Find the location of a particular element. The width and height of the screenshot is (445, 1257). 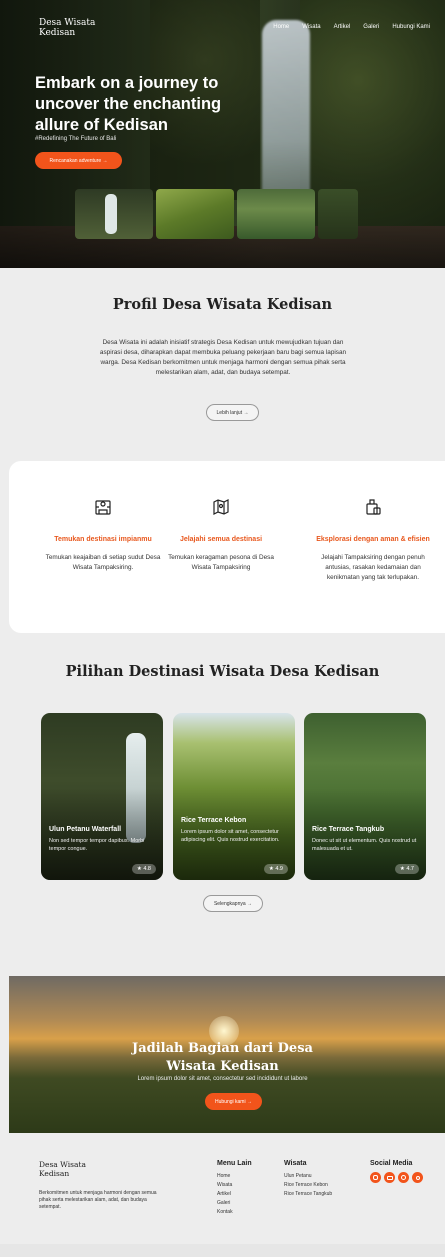

footer-bottom-bar is located at coordinates (222, 1250).